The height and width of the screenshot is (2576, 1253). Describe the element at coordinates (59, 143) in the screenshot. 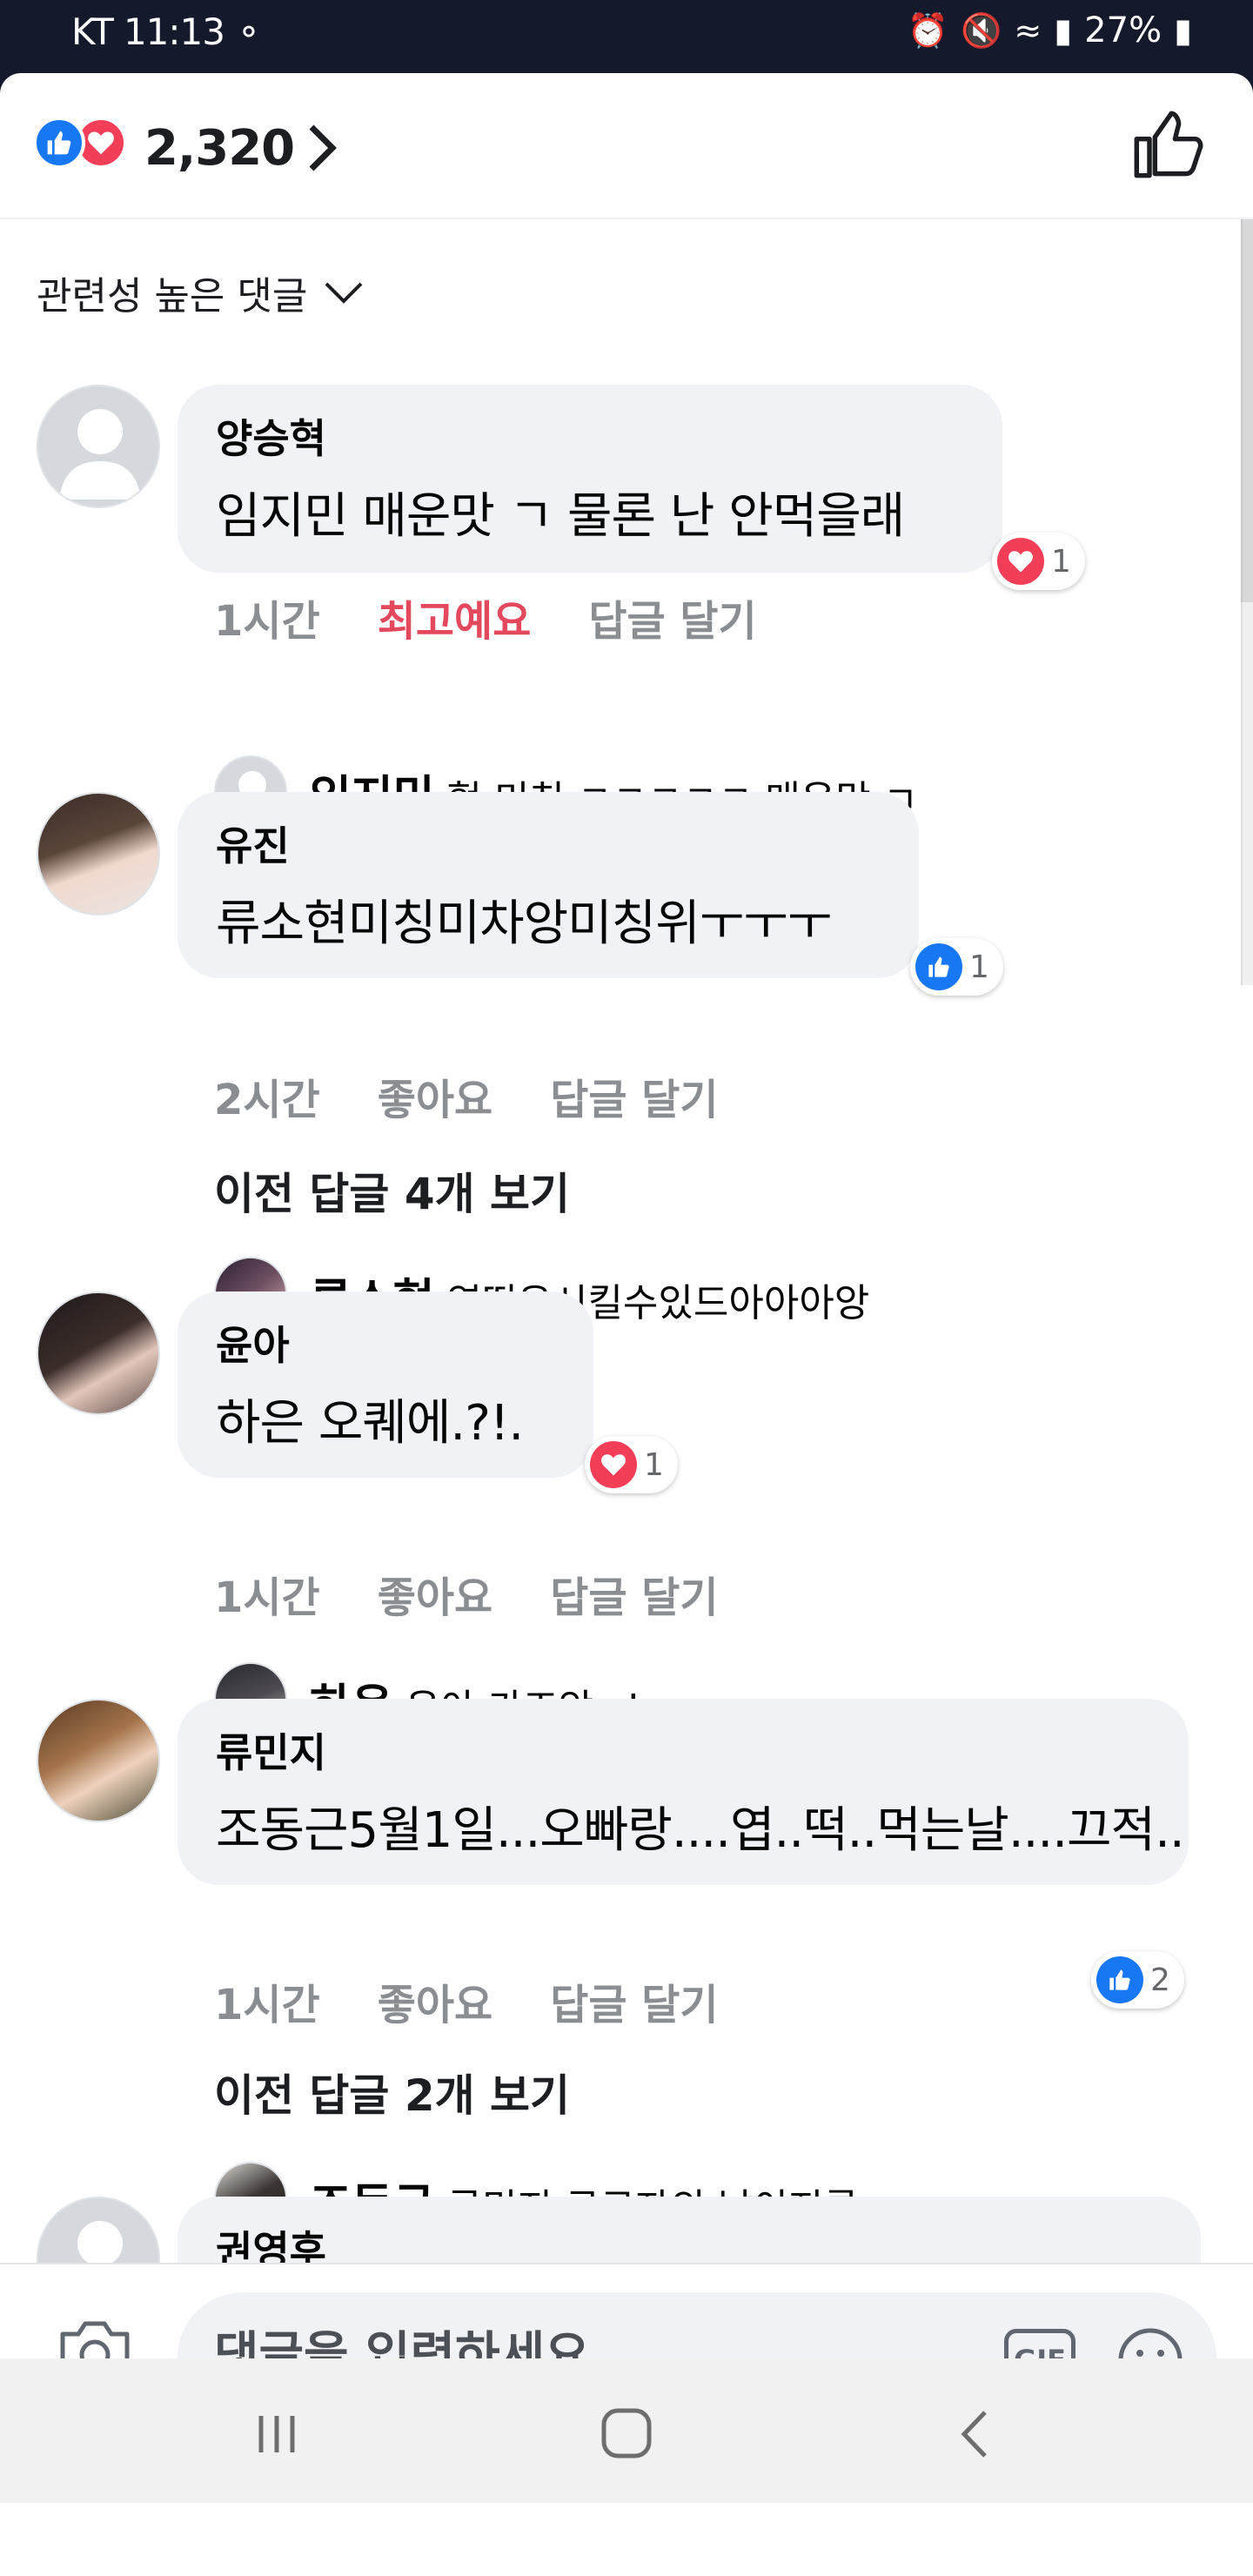

I see `like-reaction-icon` at that location.